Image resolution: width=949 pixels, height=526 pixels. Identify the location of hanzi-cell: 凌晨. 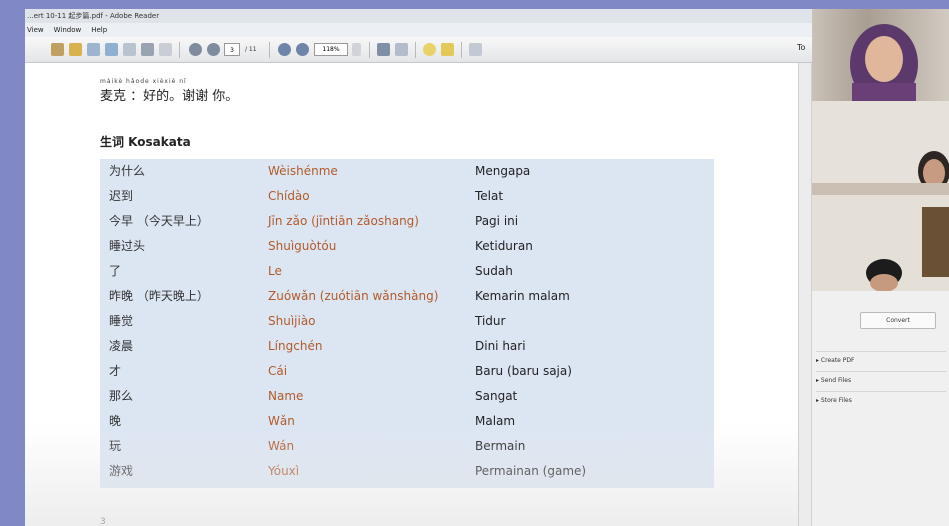
(121, 346).